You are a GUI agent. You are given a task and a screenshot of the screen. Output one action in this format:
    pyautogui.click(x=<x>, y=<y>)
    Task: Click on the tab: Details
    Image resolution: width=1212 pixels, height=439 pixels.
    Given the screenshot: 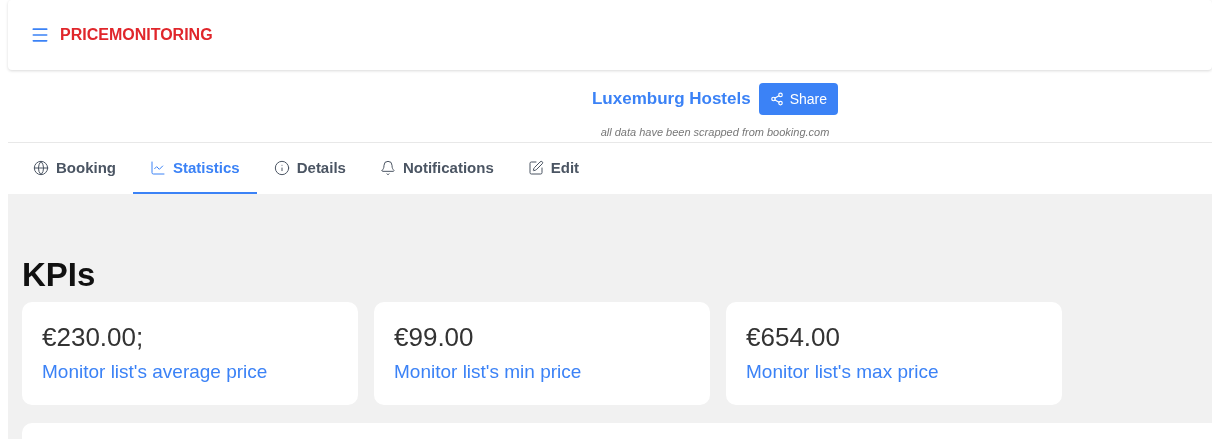 What is the action you would take?
    pyautogui.click(x=309, y=168)
    